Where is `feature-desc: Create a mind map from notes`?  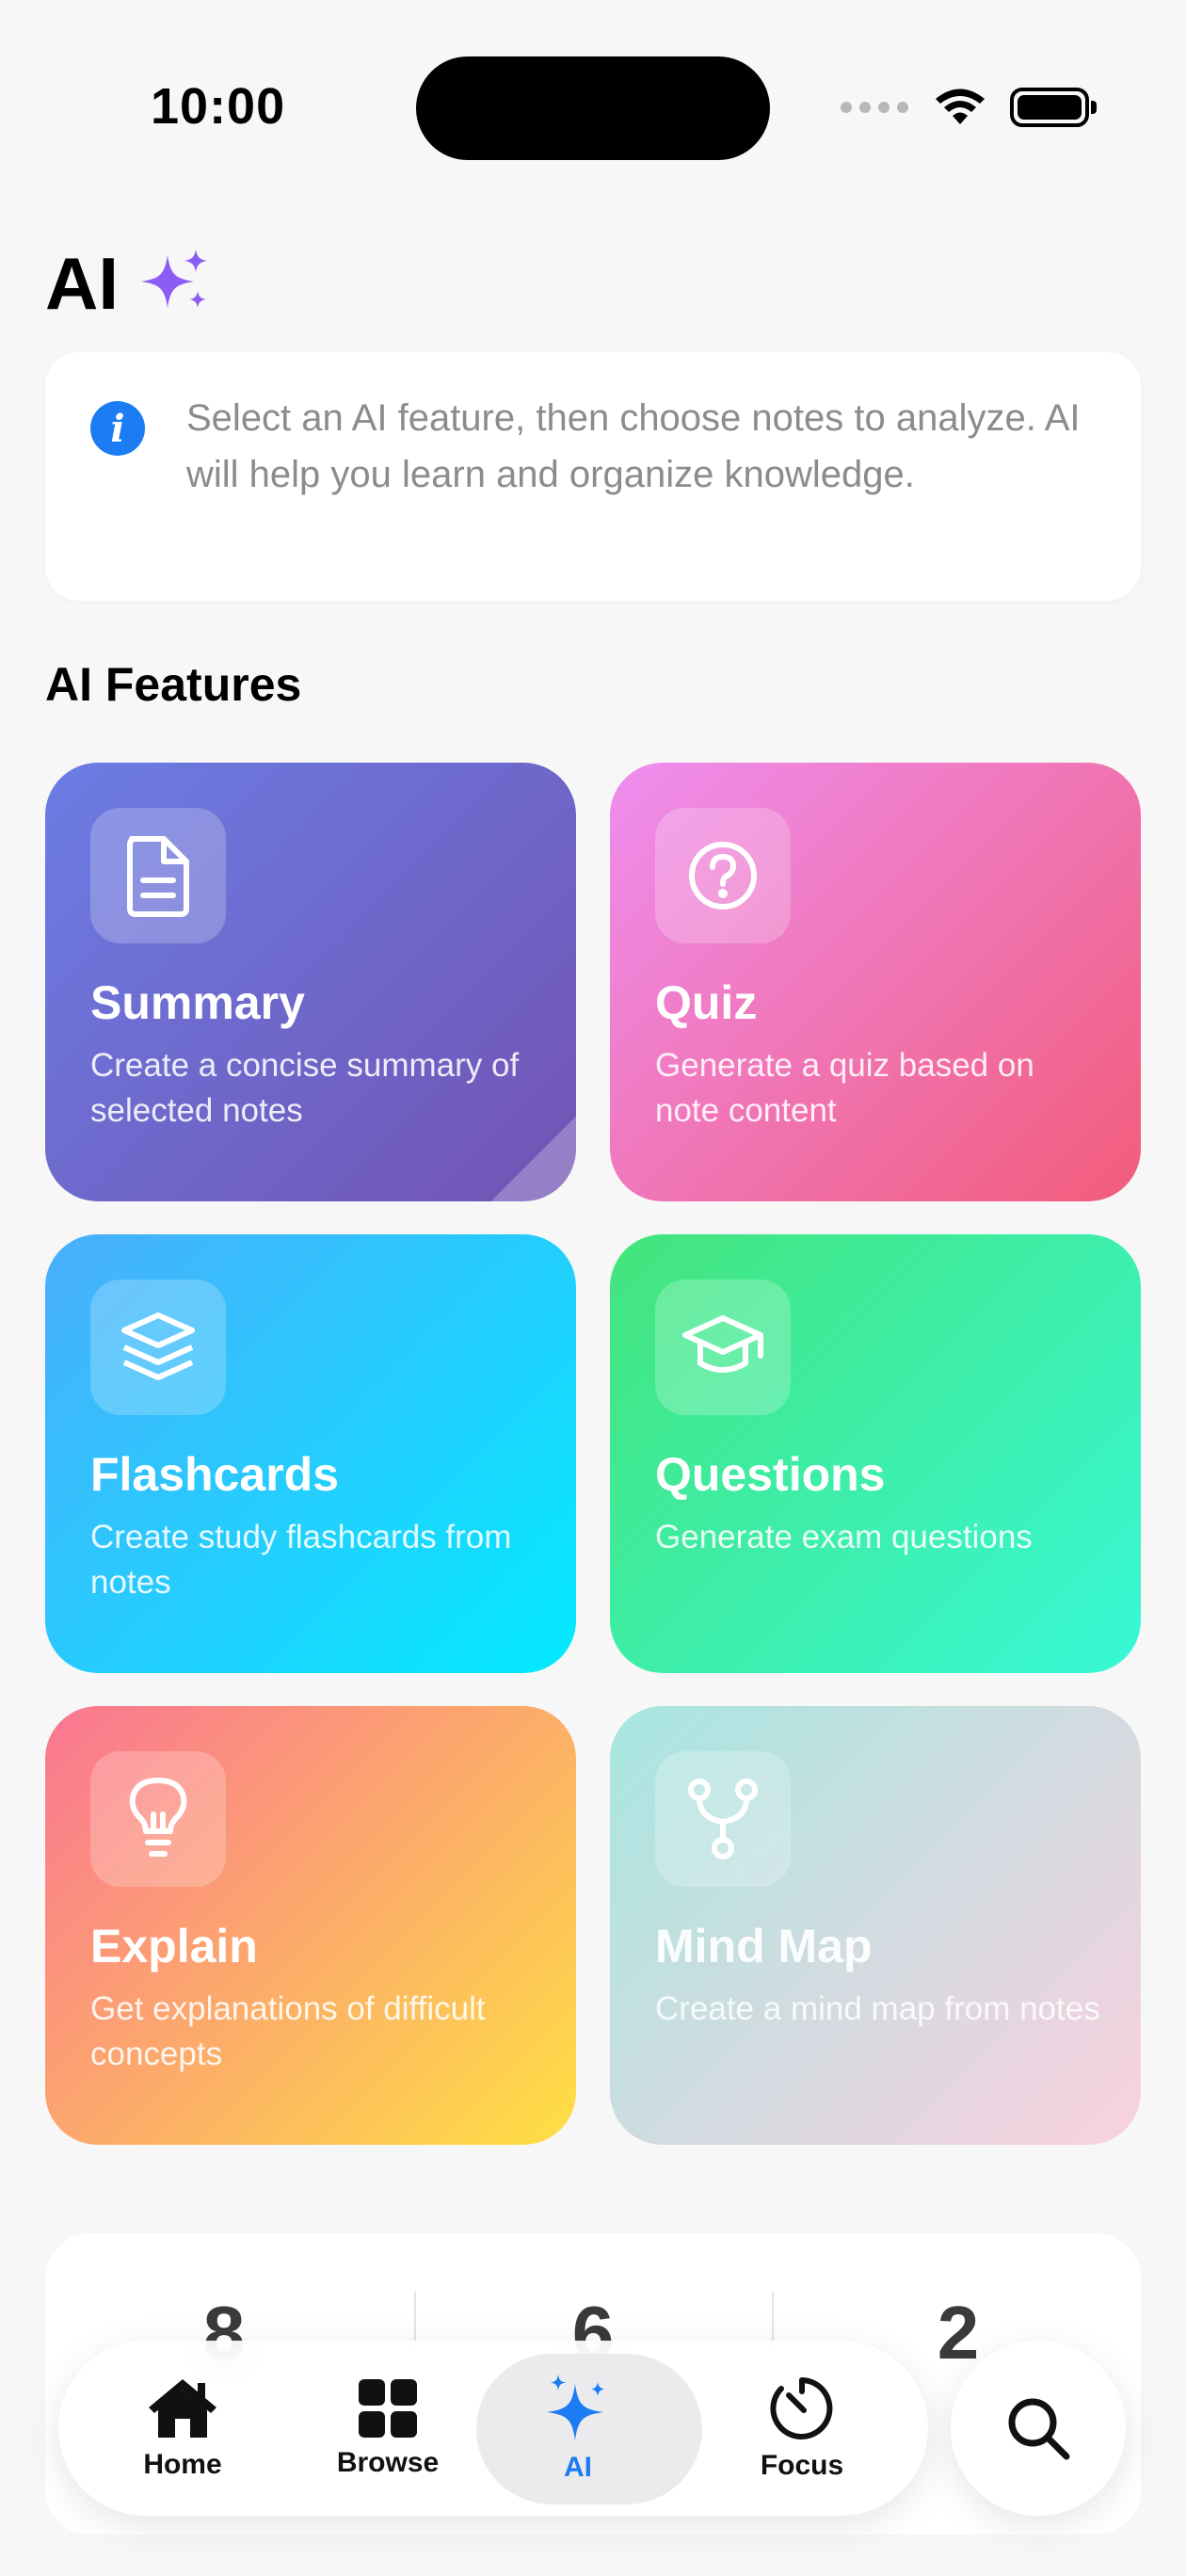 feature-desc: Create a mind map from notes is located at coordinates (877, 2008).